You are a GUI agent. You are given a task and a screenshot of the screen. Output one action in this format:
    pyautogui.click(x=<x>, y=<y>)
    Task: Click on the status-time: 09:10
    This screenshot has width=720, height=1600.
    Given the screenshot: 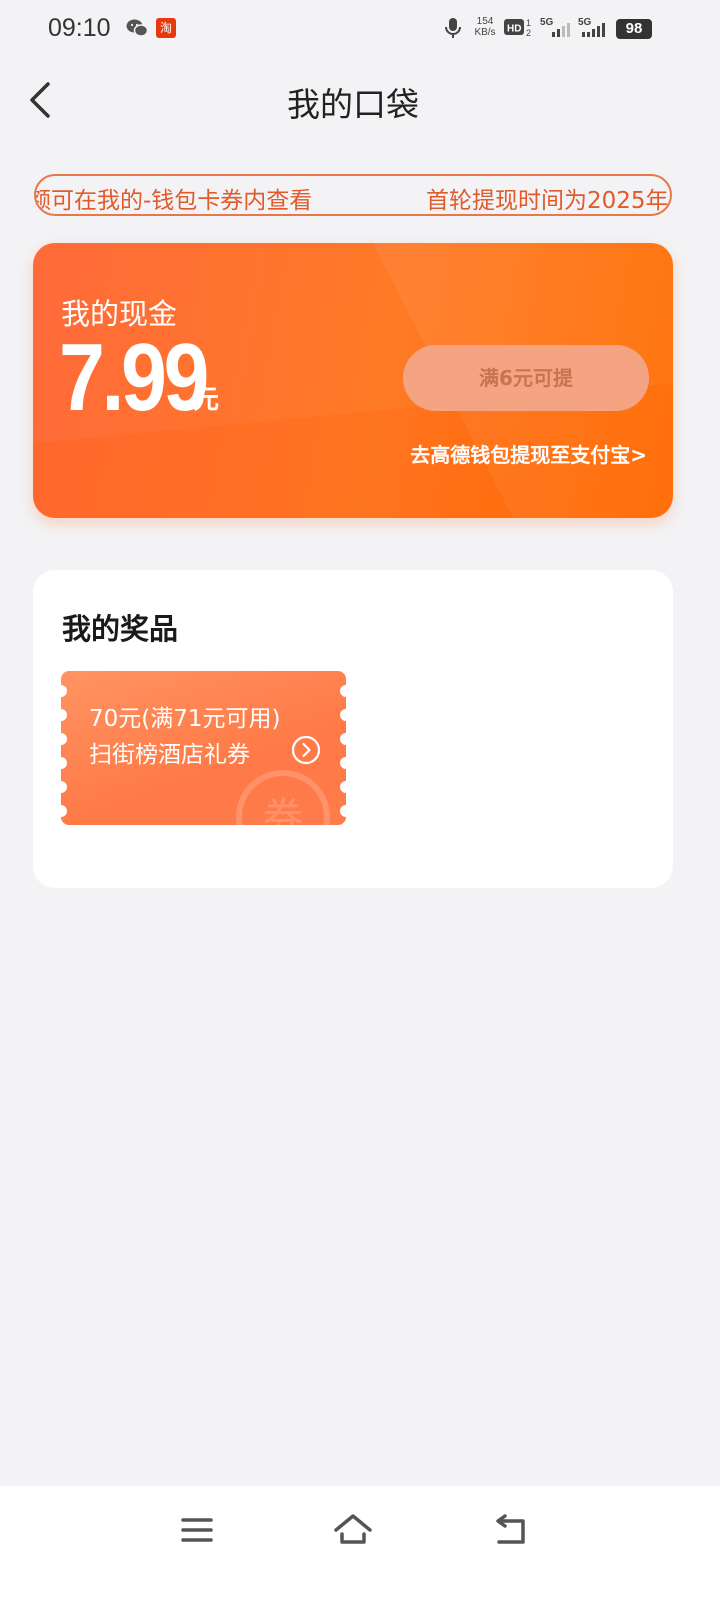 What is the action you would take?
    pyautogui.click(x=79, y=28)
    